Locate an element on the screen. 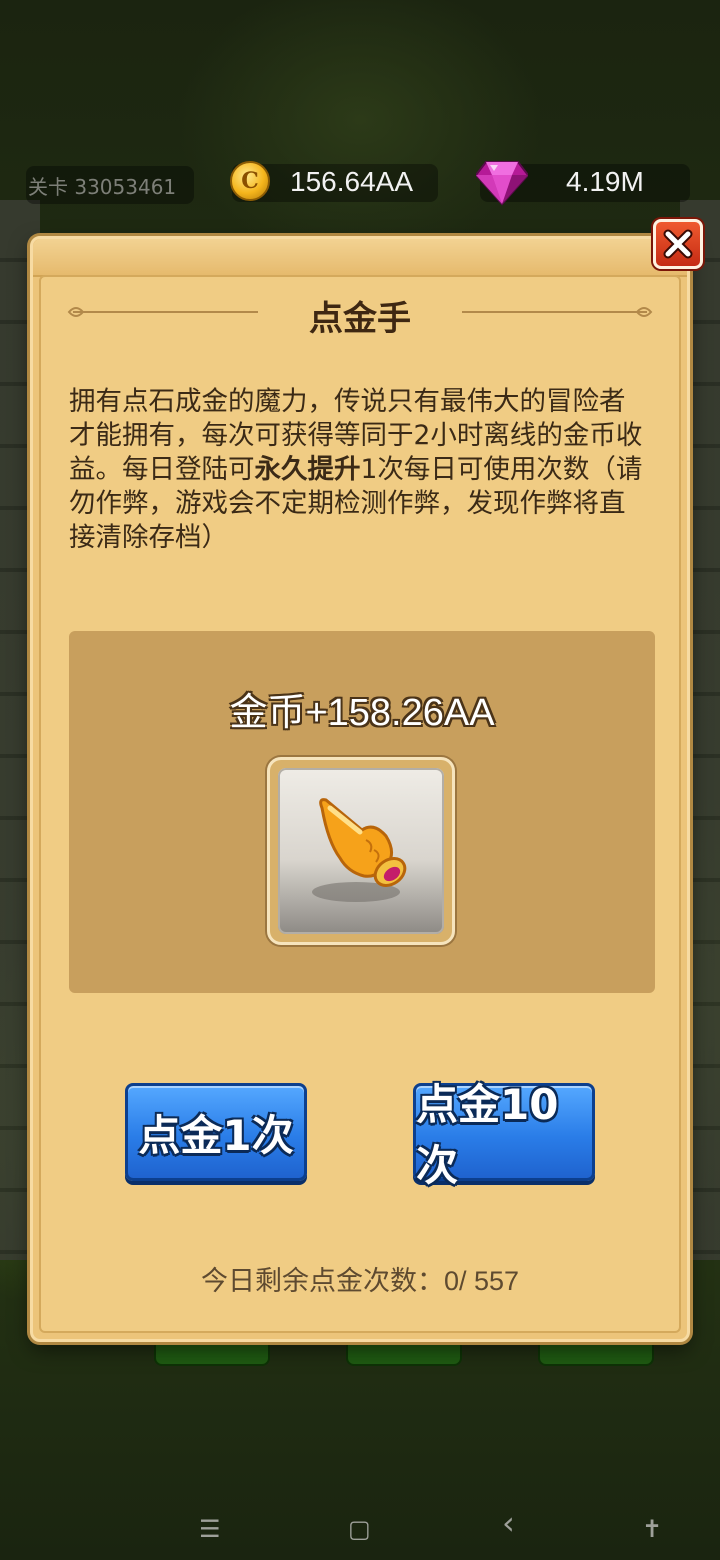 This screenshot has width=720, height=1560. level-indicator: 关卡 33053461 is located at coordinates (110, 185).